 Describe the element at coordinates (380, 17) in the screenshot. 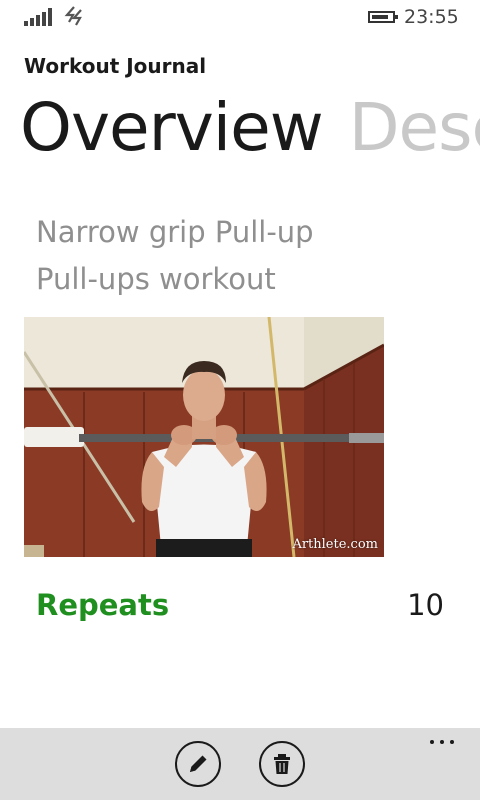

I see `battery-level` at that location.